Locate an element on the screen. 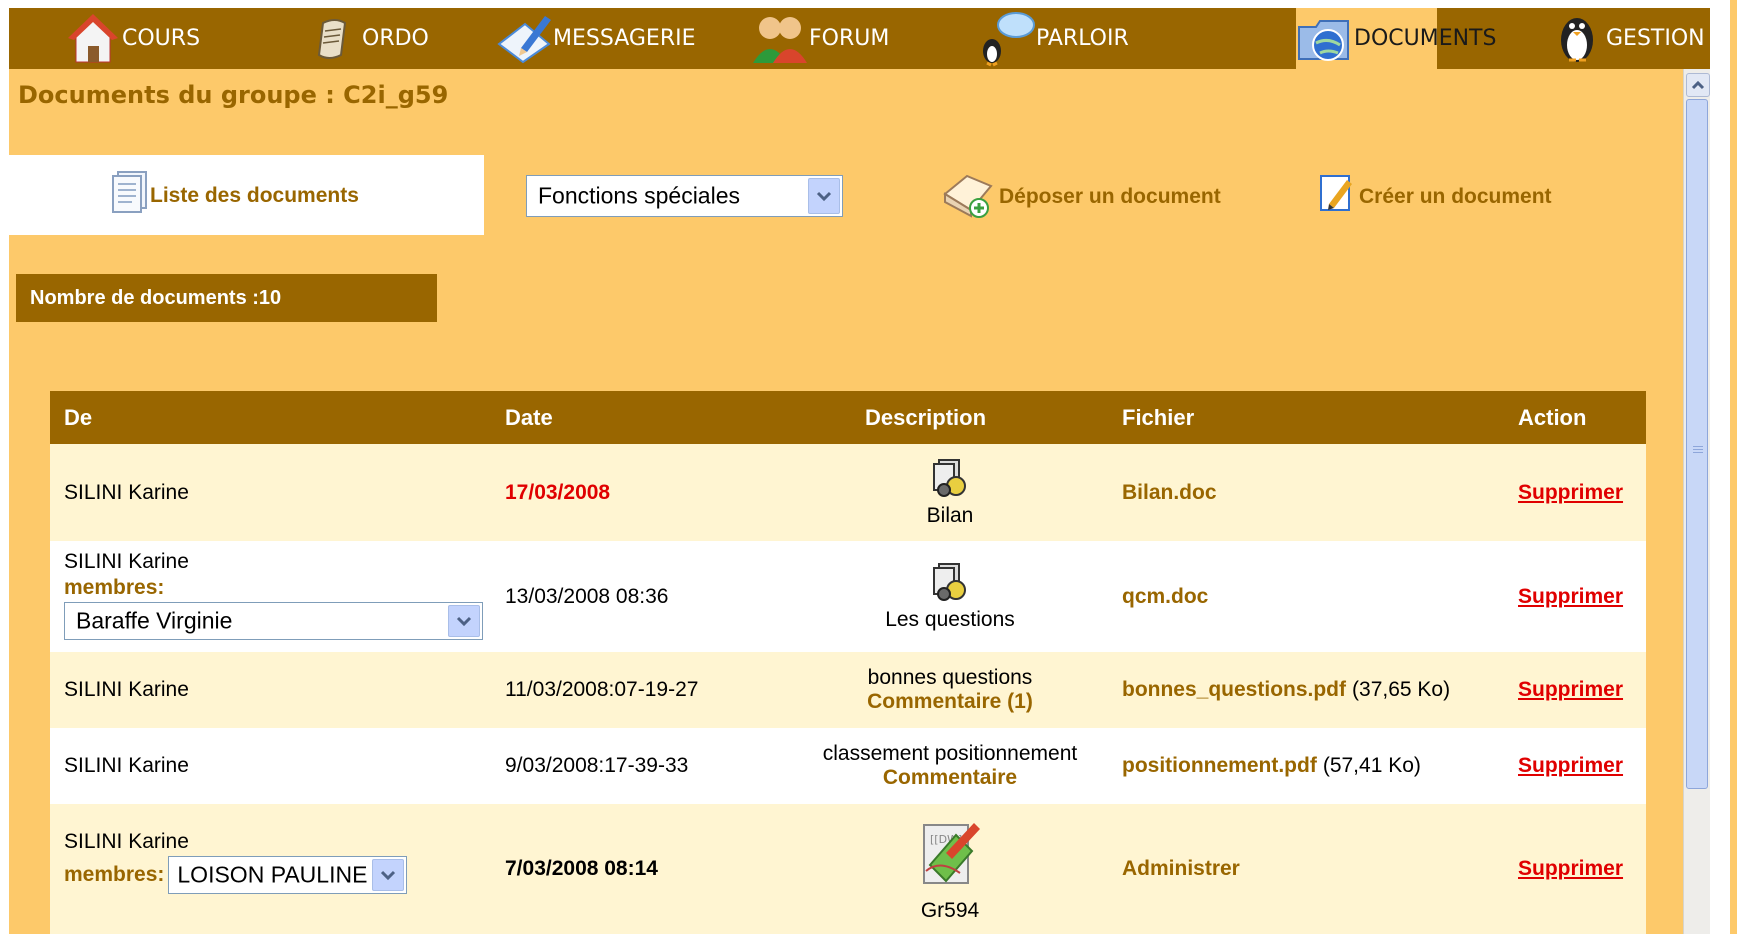 The image size is (1737, 934). member-select-value: LOISON PAULINE is located at coordinates (272, 874).